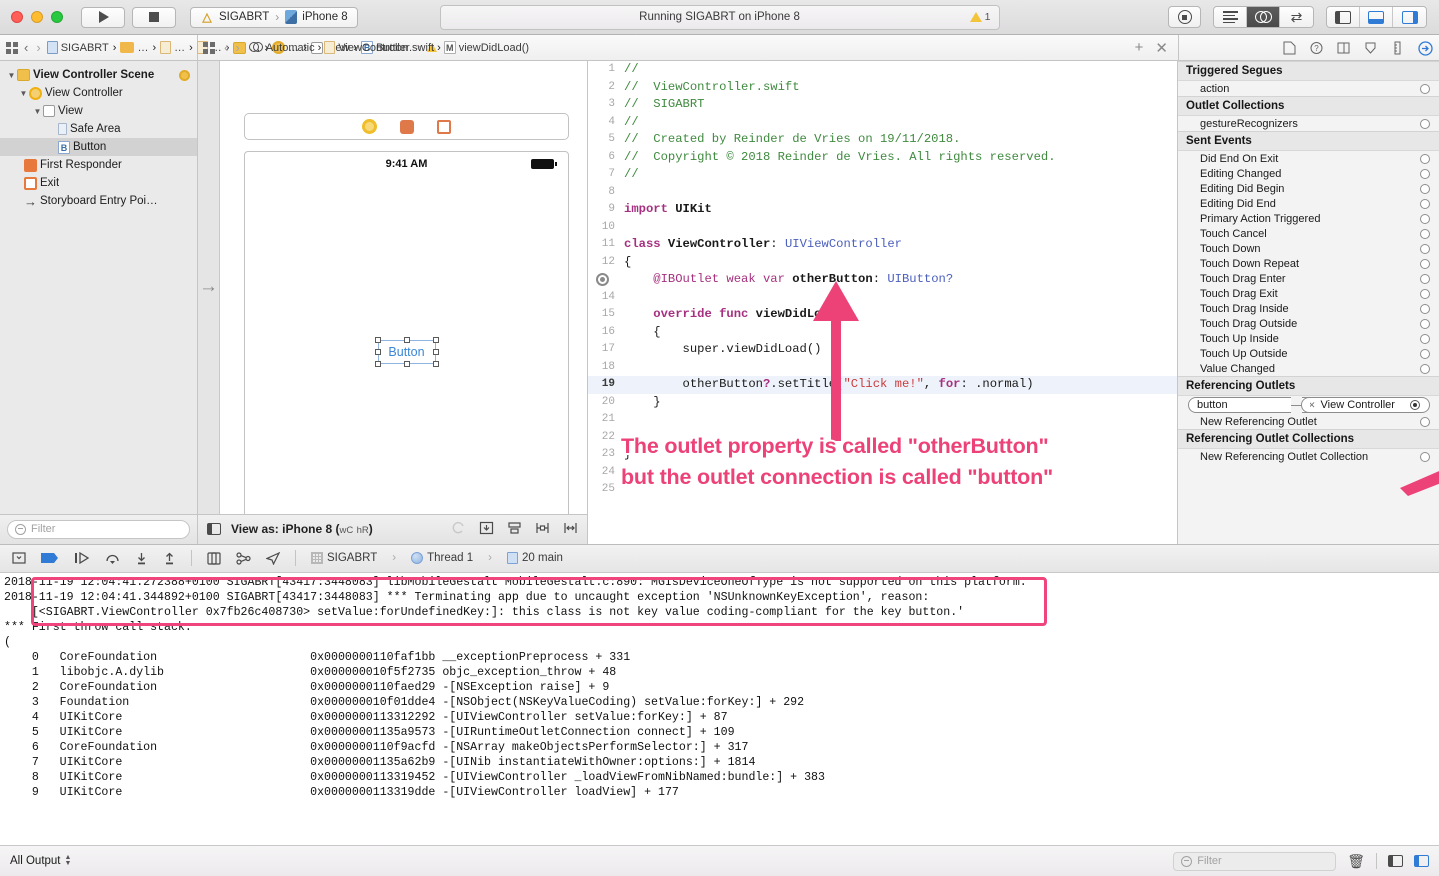 Image resolution: width=1439 pixels, height=876 pixels. What do you see at coordinates (243, 558) in the screenshot?
I see `debug-memory-graph-icon` at bounding box center [243, 558].